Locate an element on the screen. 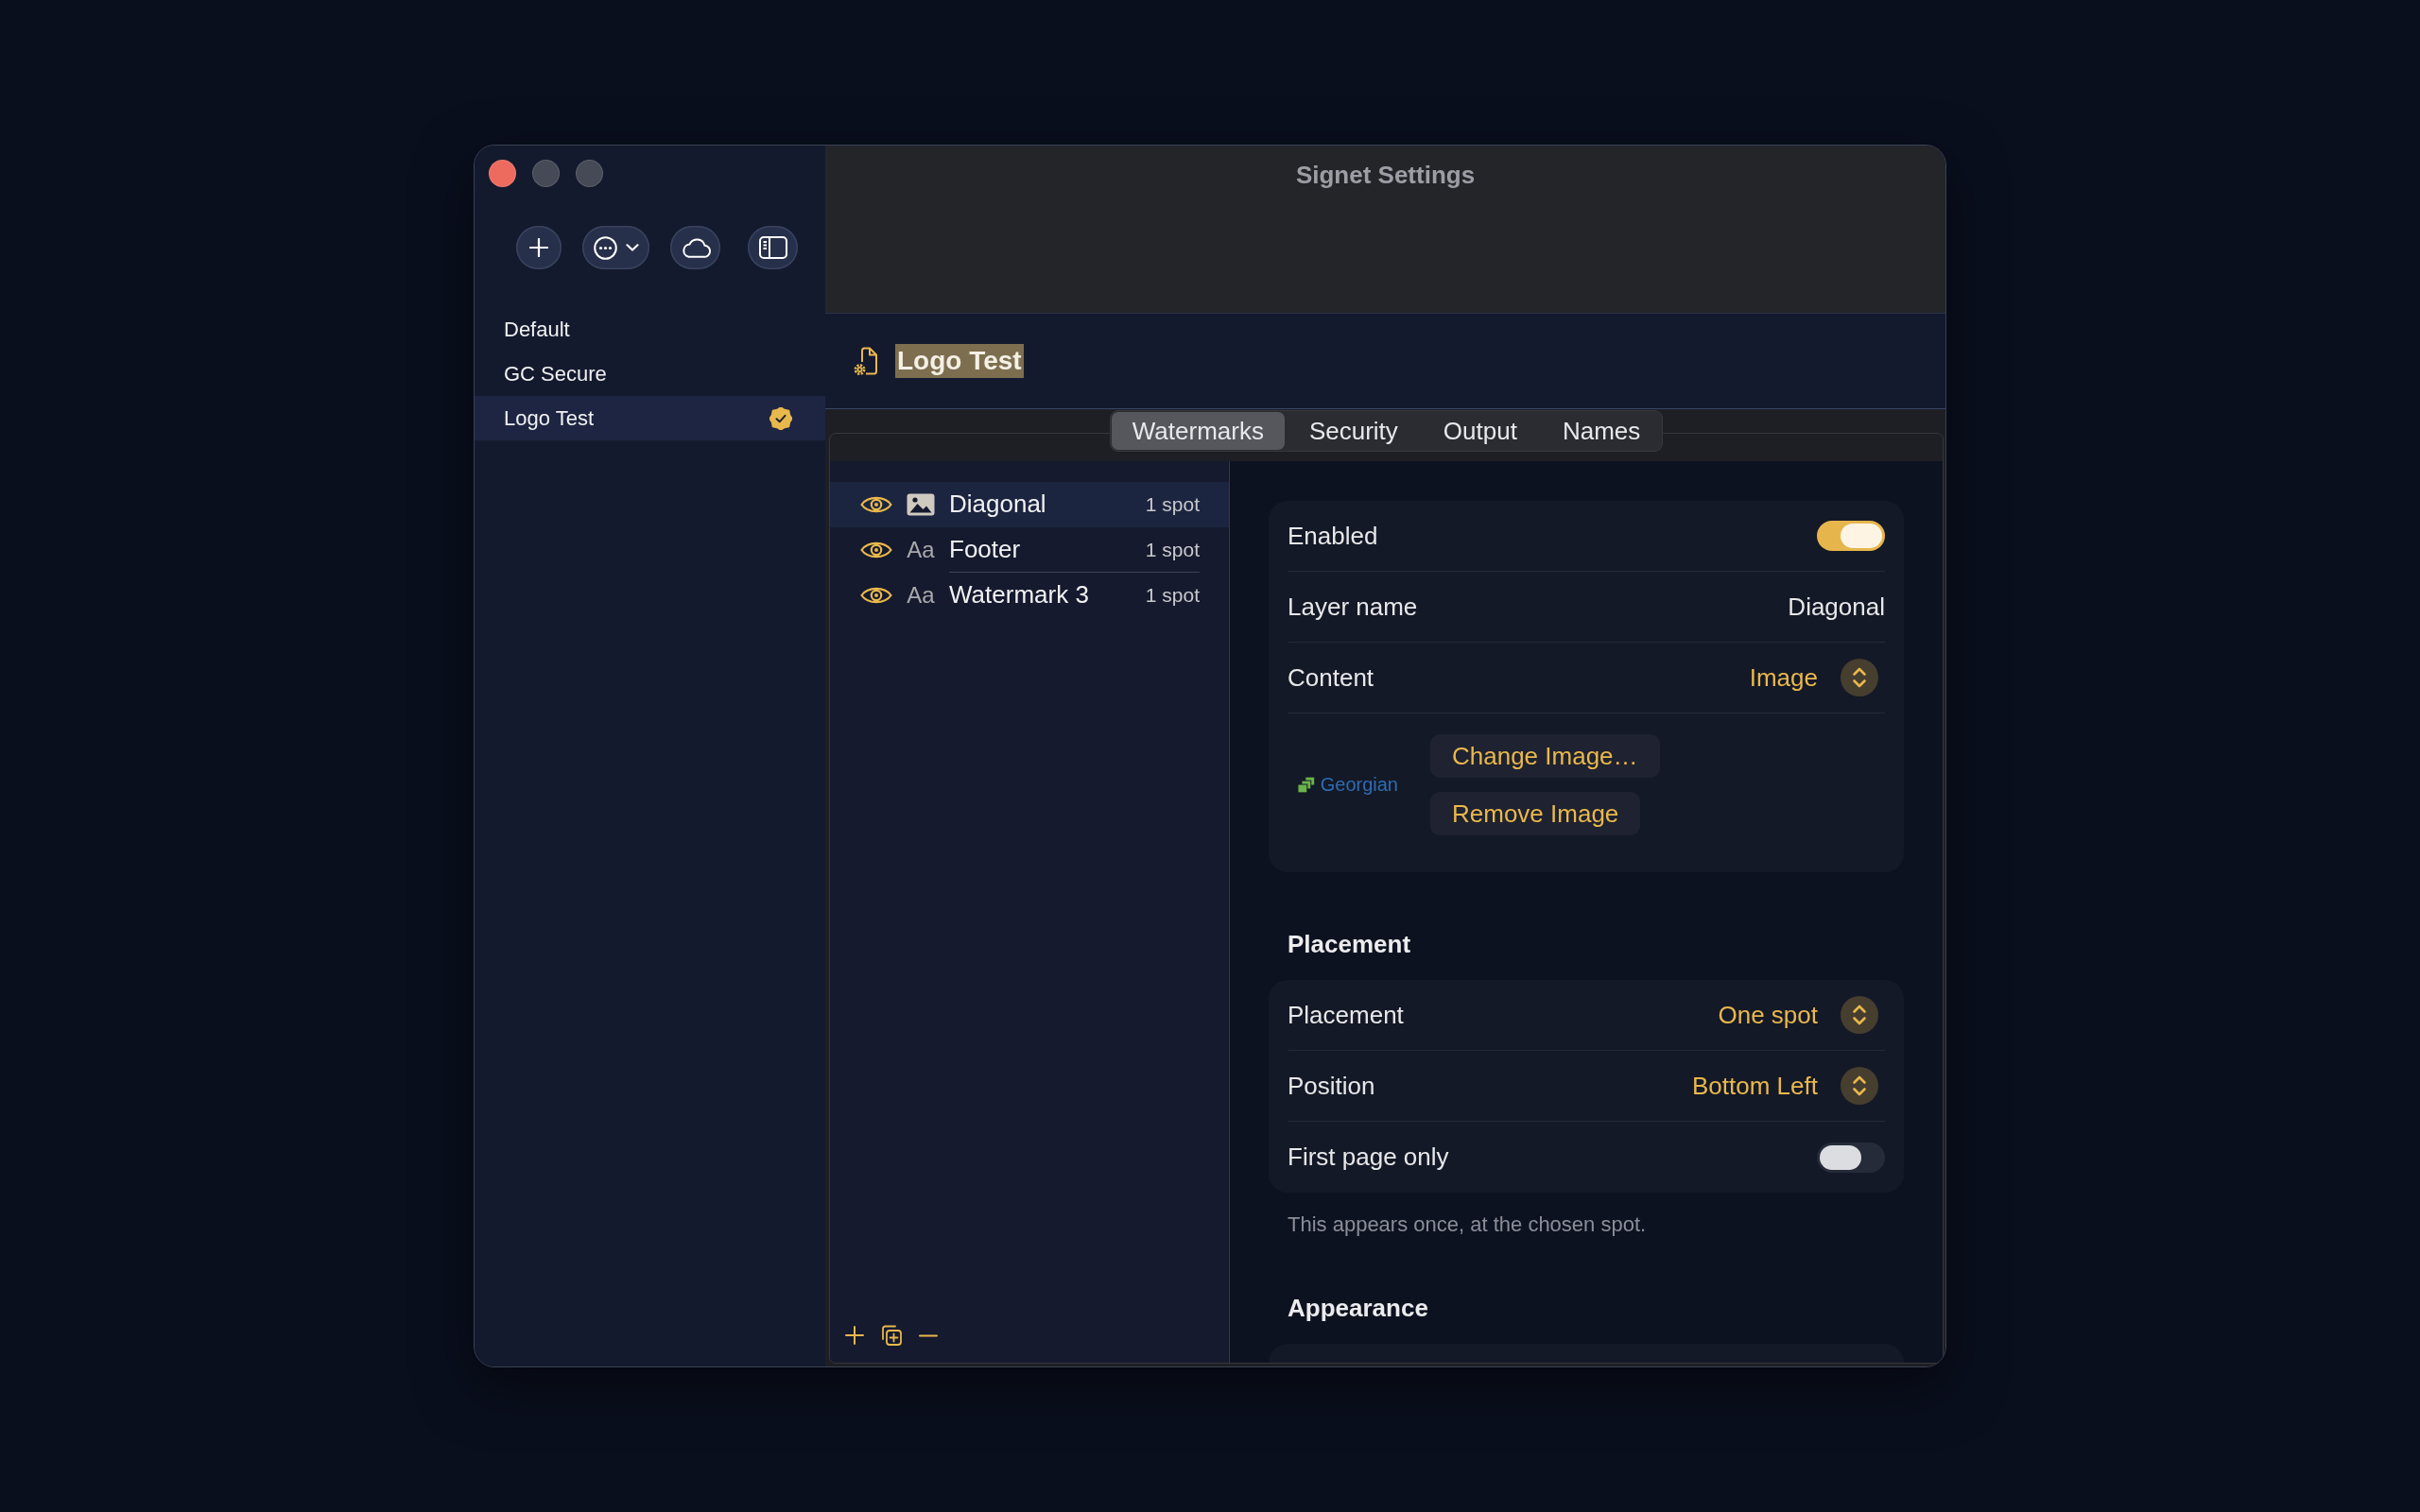 This screenshot has height=1512, width=2420. duplicate-icon is located at coordinates (891, 1335).